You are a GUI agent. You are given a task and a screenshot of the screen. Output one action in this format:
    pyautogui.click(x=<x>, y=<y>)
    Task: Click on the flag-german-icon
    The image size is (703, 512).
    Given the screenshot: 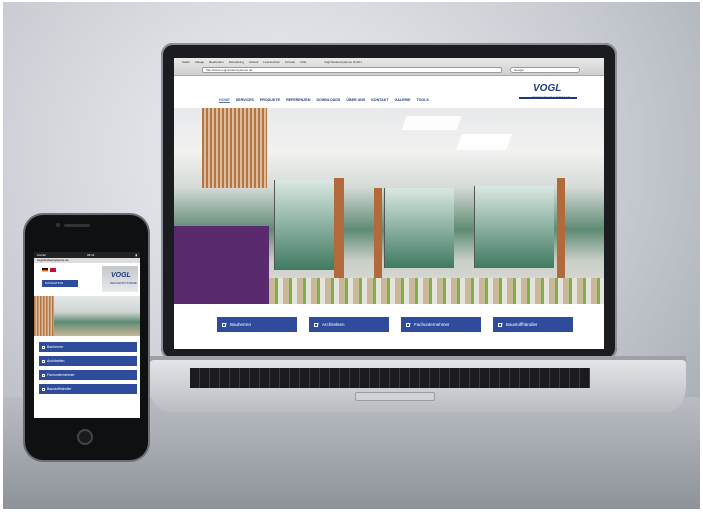 What is the action you would take?
    pyautogui.click(x=45, y=270)
    